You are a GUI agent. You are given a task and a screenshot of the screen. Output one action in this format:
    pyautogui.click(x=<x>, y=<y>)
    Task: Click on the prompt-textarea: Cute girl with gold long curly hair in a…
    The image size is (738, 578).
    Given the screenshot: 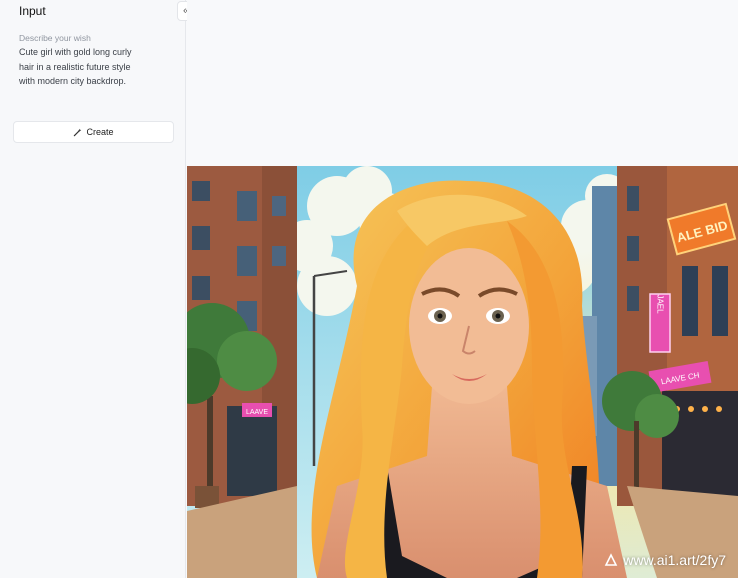 What is the action you would take?
    pyautogui.click(x=79, y=67)
    